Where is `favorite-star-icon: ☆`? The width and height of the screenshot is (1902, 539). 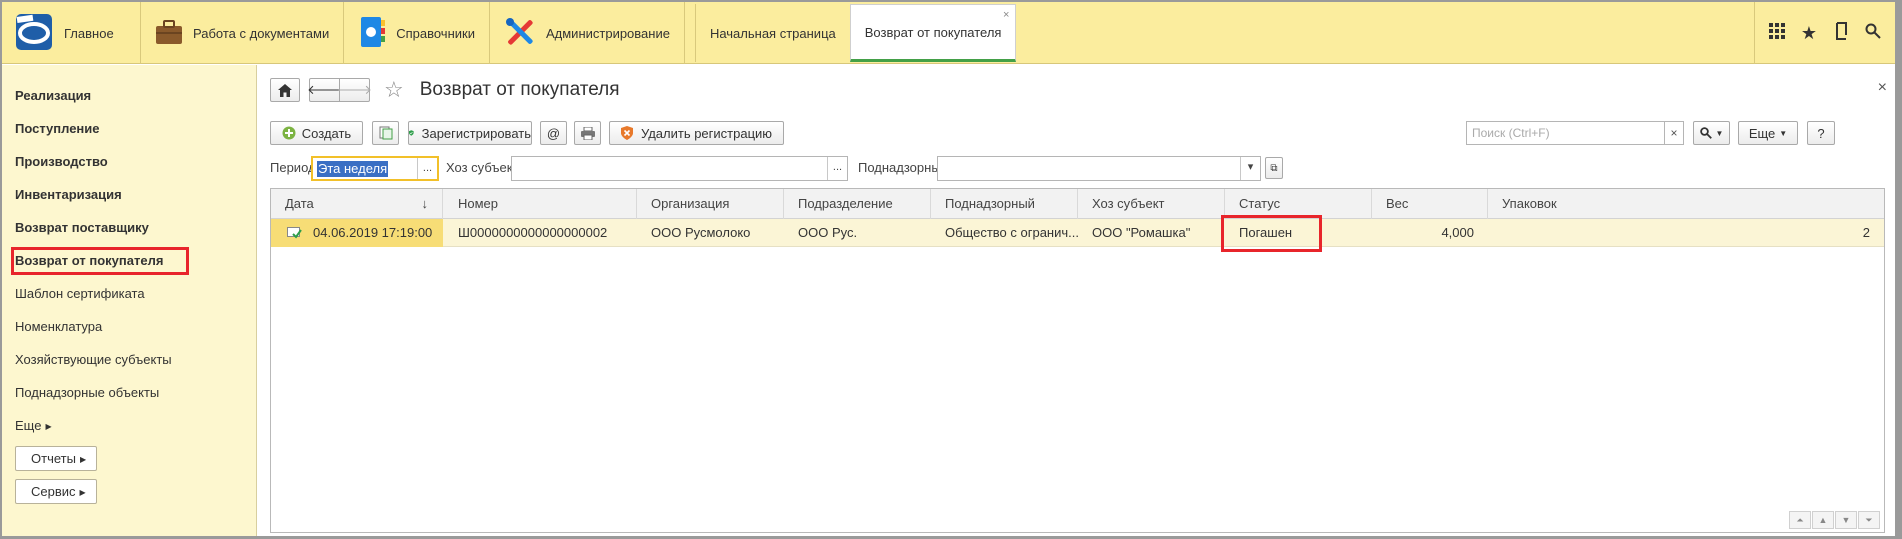
favorite-star-icon: ☆ is located at coordinates (394, 90).